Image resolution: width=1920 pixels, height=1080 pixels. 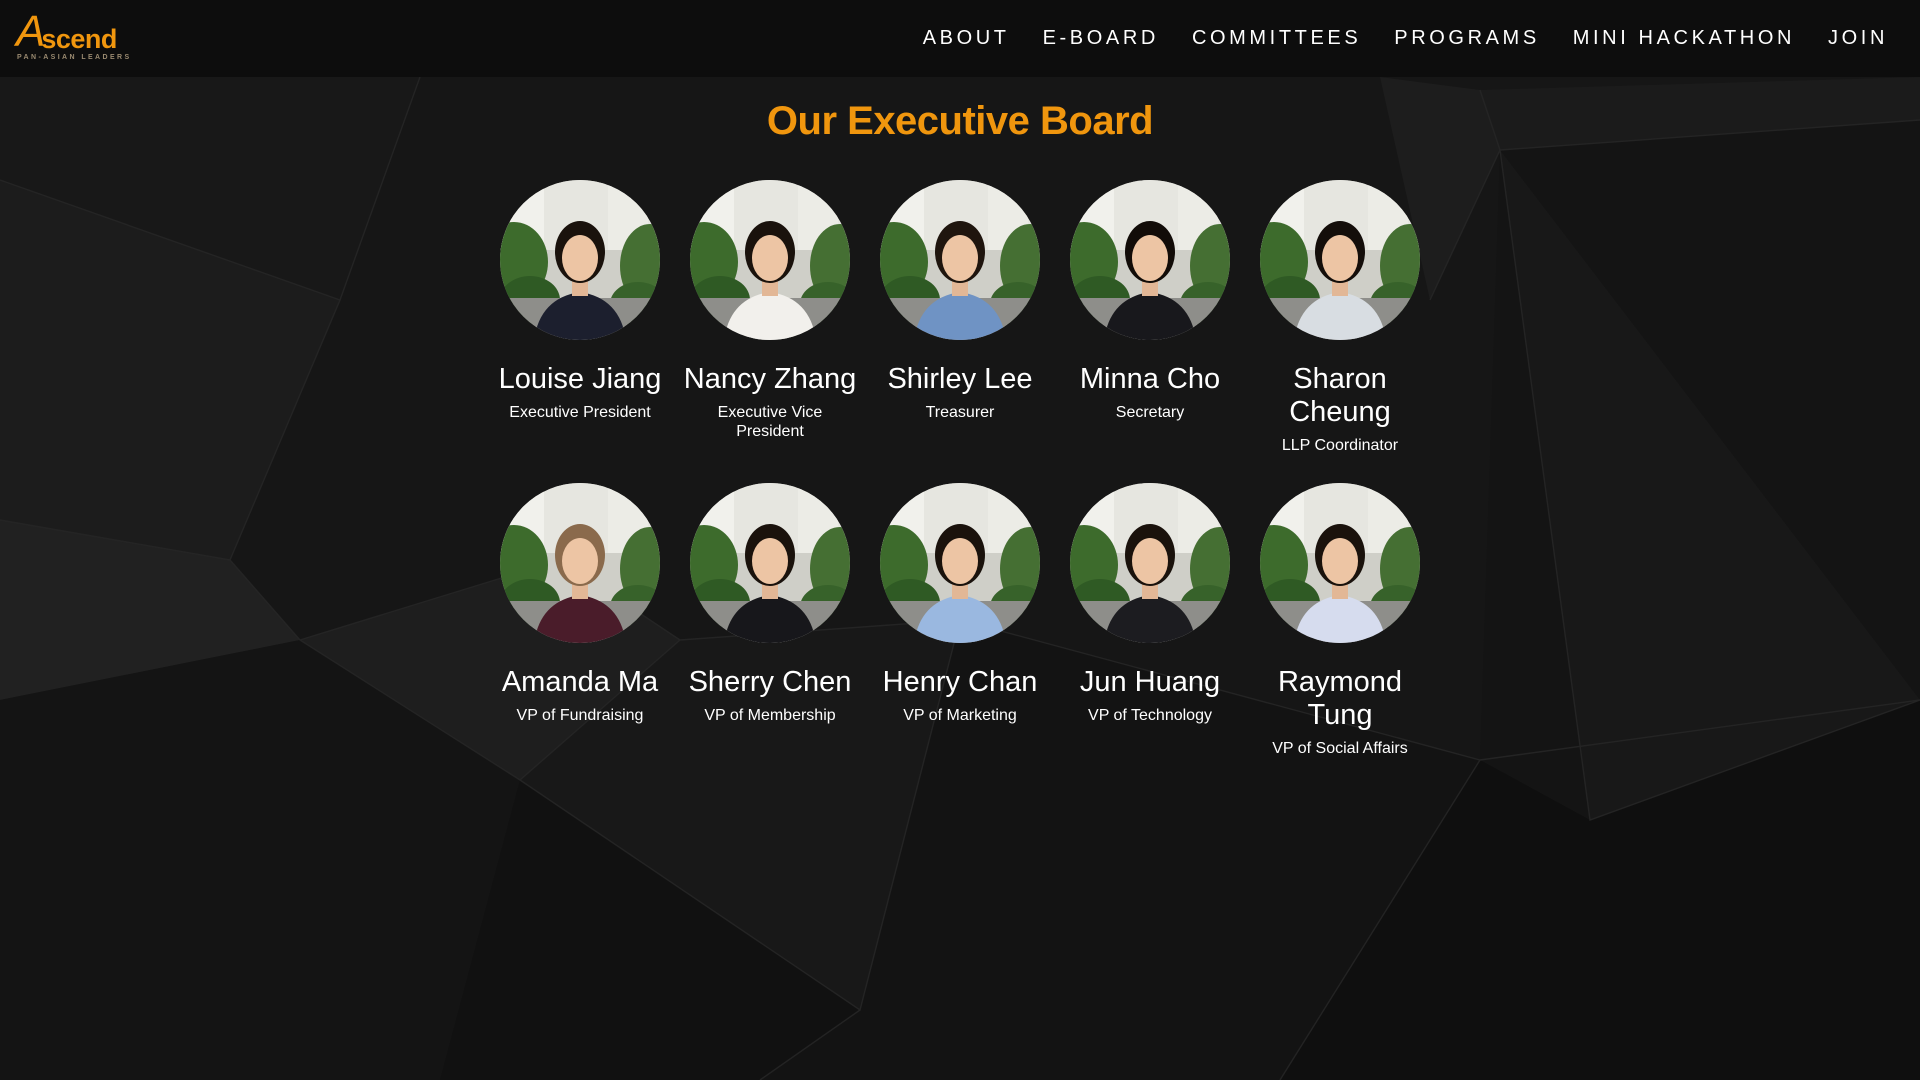 I want to click on member-card: Henry Chan VP of Marketing, so click(x=960, y=604).